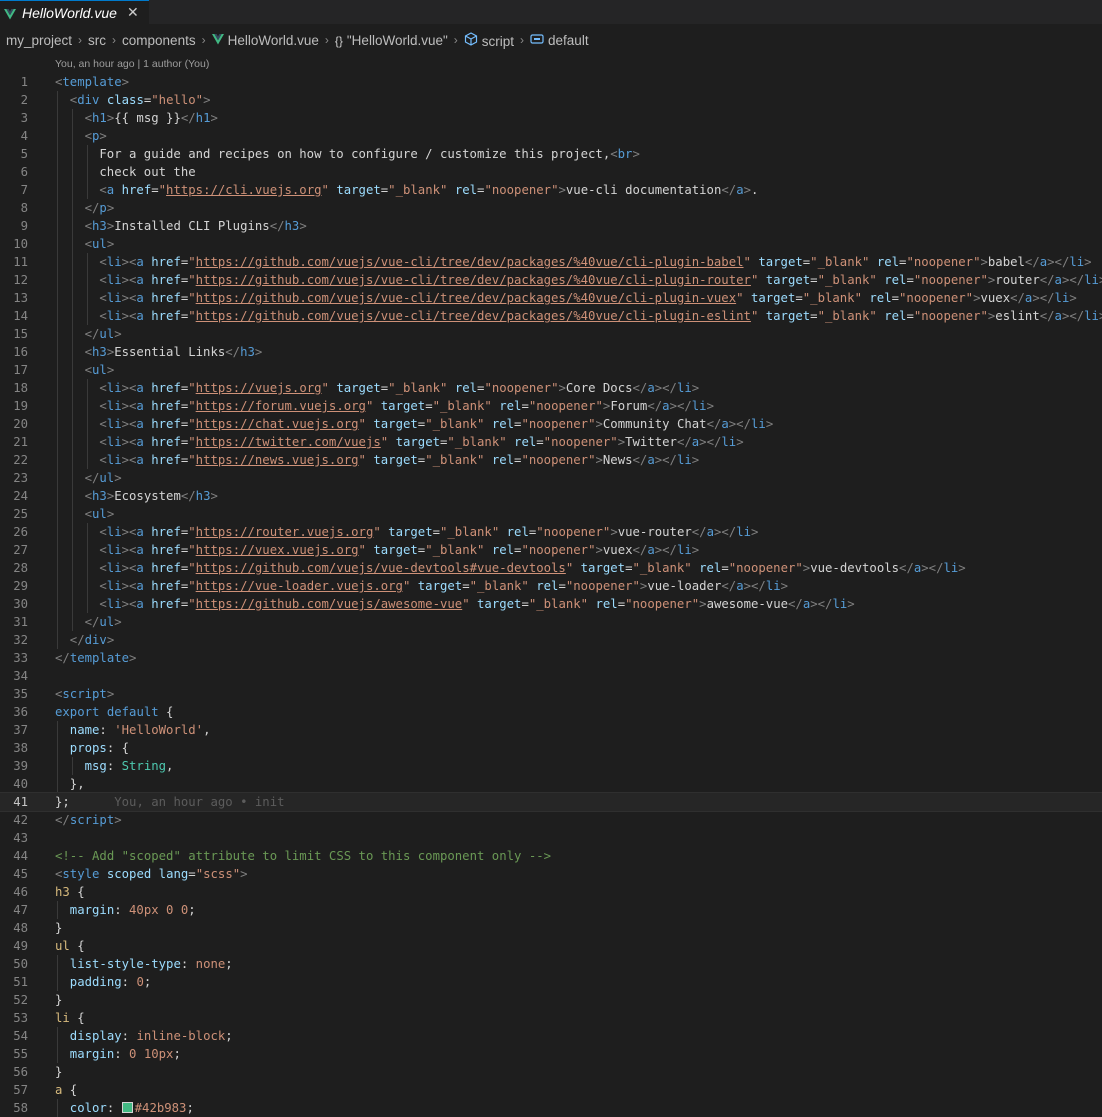 The width and height of the screenshot is (1102, 1117). Describe the element at coordinates (551, 172) in the screenshot. I see `code-line: 6 check out the` at that location.